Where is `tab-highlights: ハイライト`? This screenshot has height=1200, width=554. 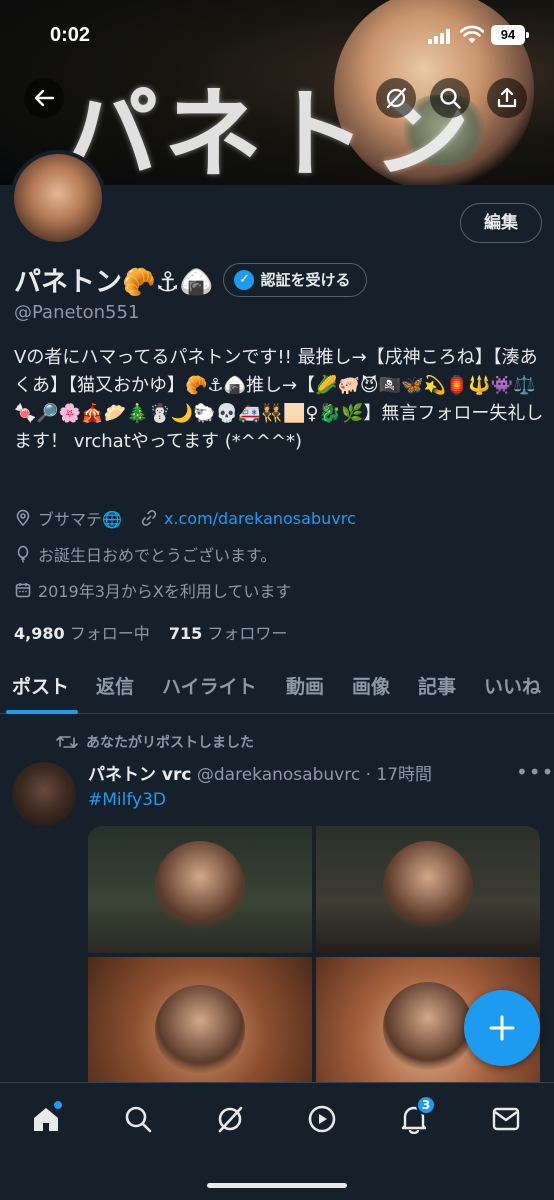
tab-highlights: ハイライト is located at coordinates (209, 685).